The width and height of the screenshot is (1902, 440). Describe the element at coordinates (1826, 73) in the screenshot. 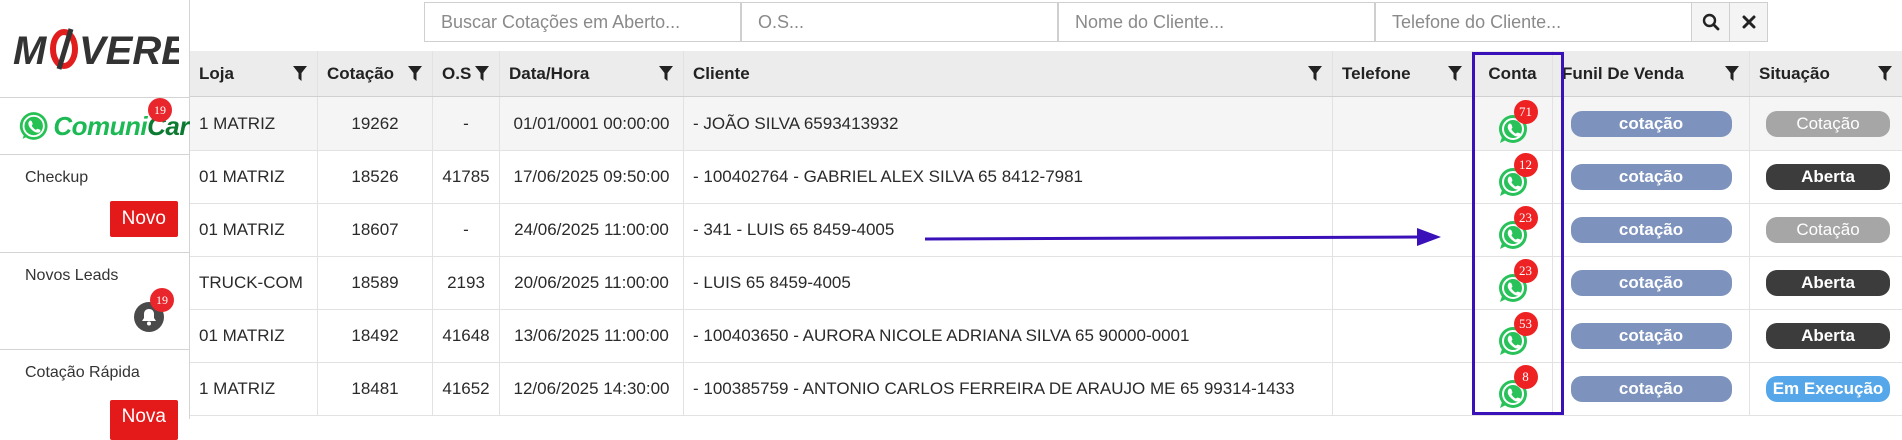

I see `col-situacao: Situação` at that location.